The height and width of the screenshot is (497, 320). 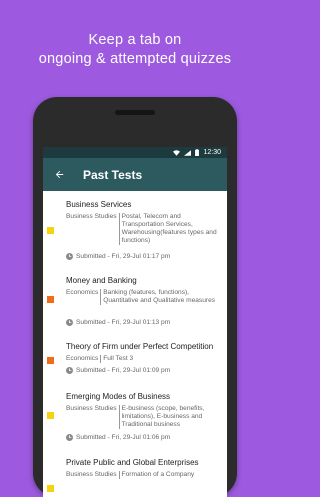 I want to click on submitted-row: Submitted - Fri, 29-Jul 01:13 pm, so click(x=118, y=322).